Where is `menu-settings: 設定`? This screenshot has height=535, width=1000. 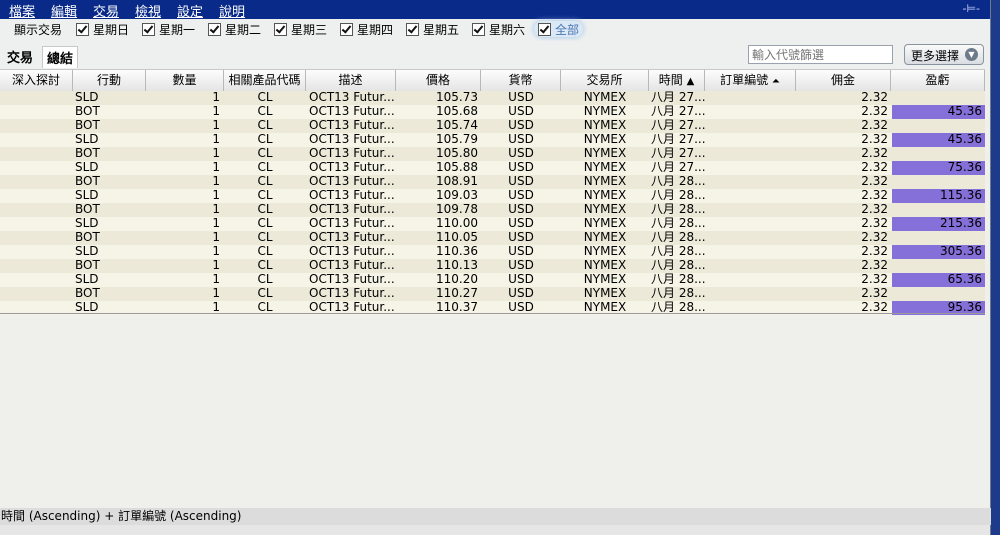
menu-settings: 設定 is located at coordinates (190, 10).